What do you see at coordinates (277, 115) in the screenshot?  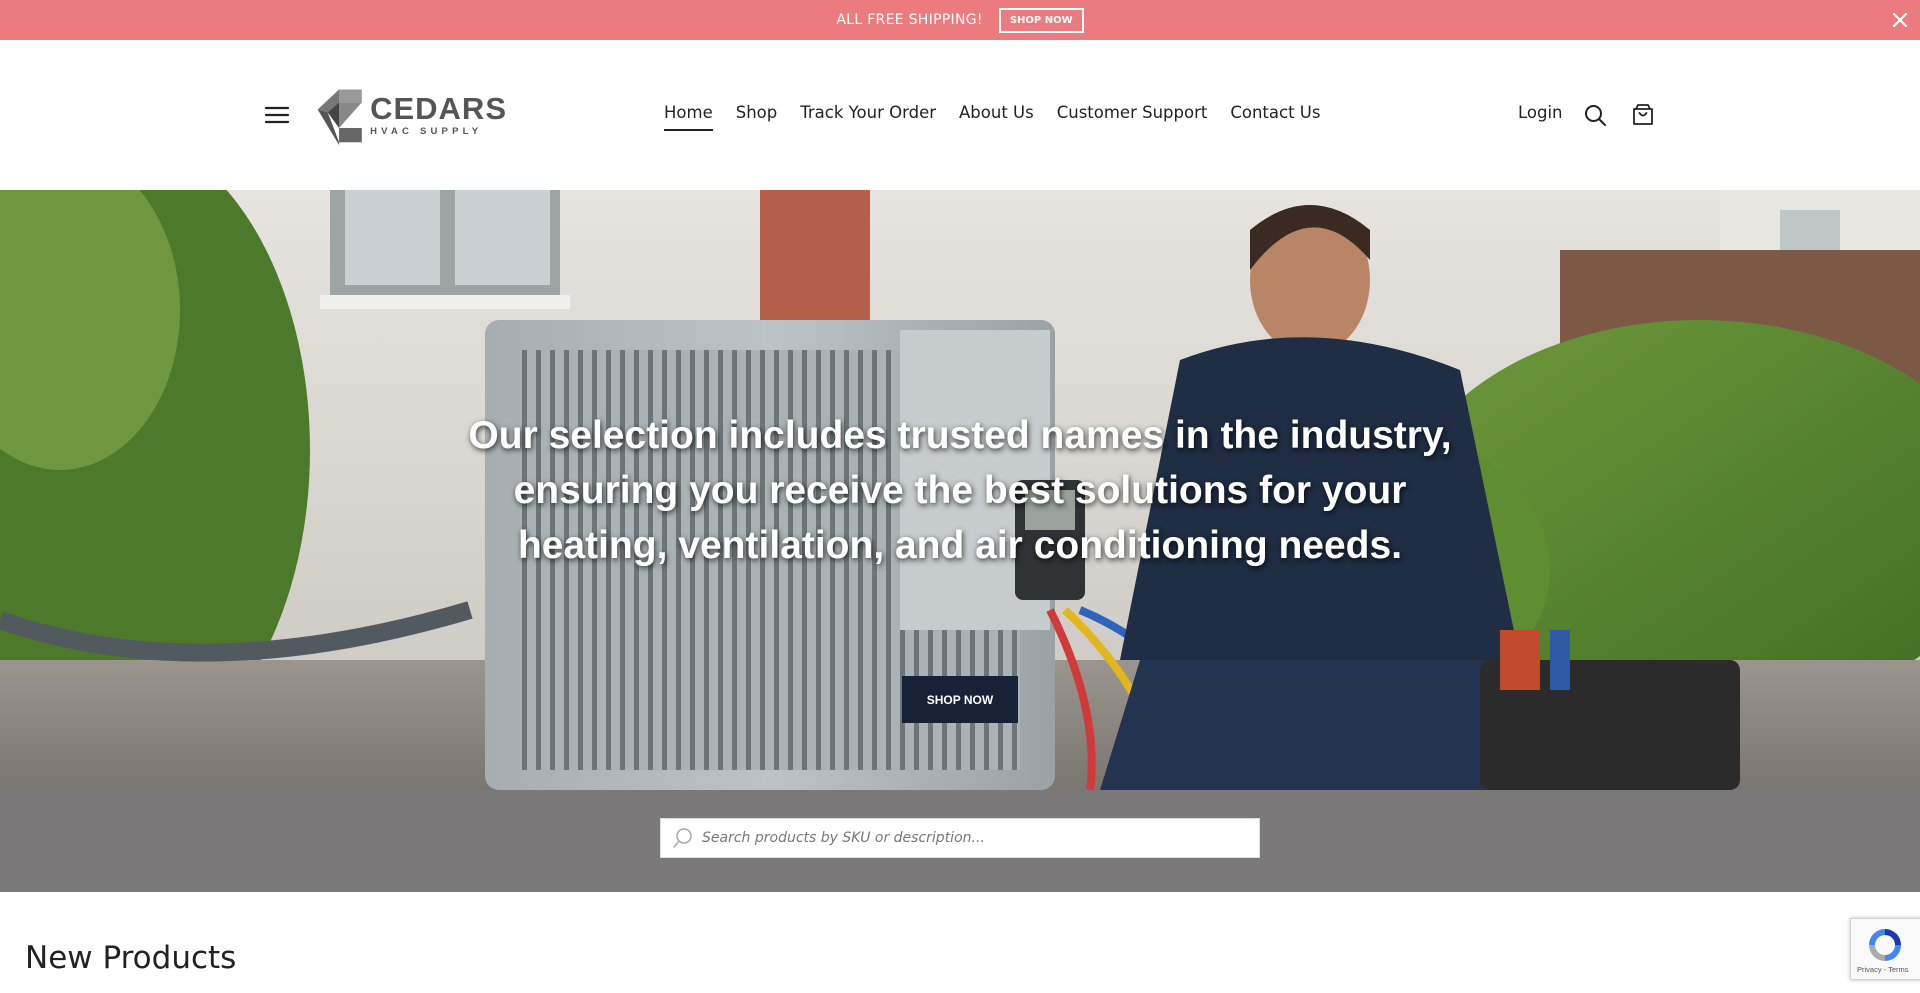 I see `hamburger-menu-icon` at bounding box center [277, 115].